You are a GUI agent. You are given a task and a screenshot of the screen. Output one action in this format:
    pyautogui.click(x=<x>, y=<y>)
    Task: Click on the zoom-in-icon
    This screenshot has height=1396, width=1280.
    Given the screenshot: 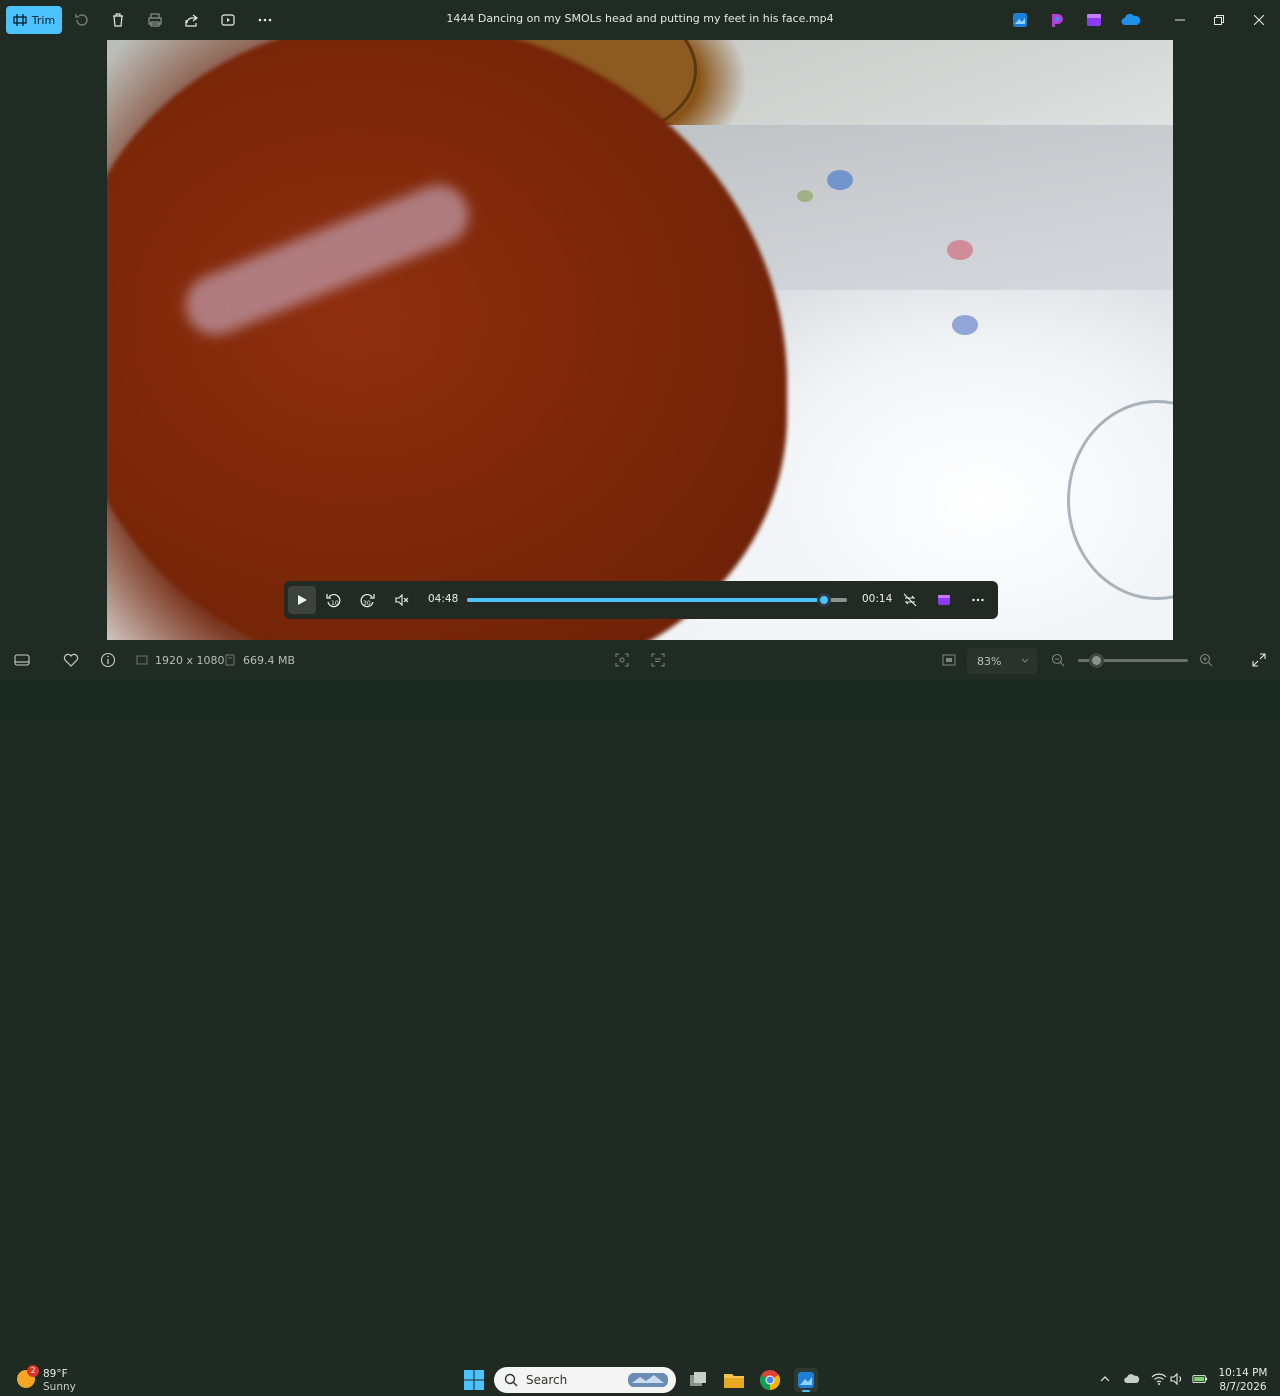 What is the action you would take?
    pyautogui.click(x=1206, y=660)
    